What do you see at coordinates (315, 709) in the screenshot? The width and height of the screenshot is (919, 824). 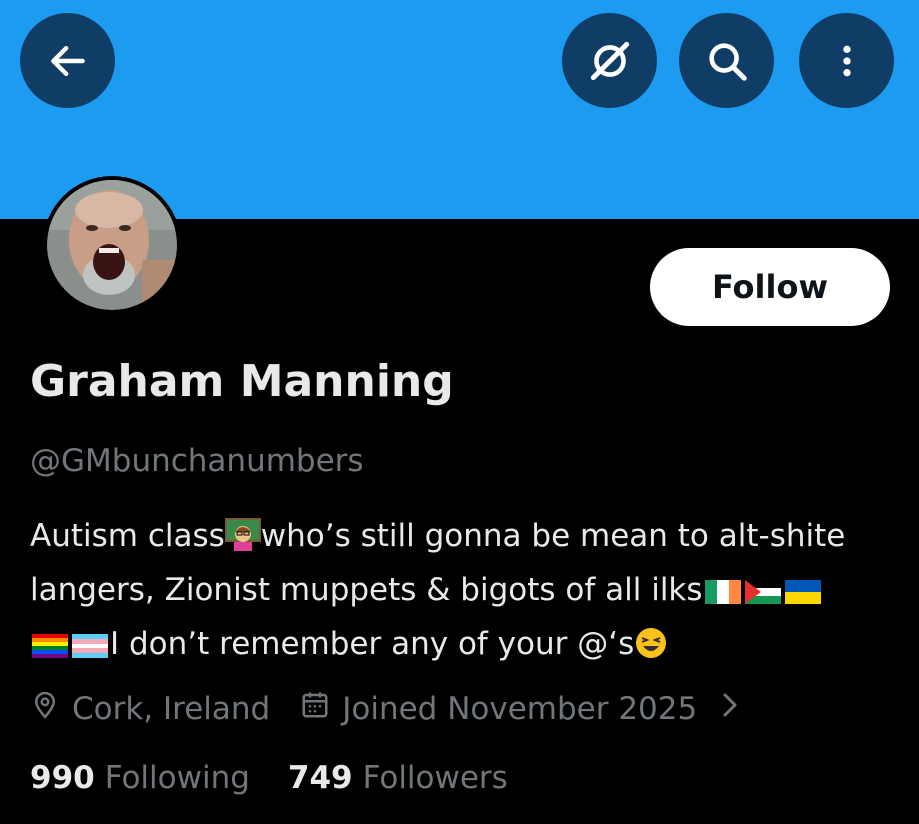 I see `calendar-icon` at bounding box center [315, 709].